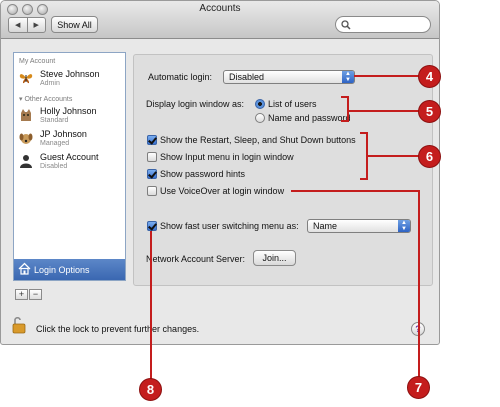  Describe the element at coordinates (24, 268) in the screenshot. I see `house-icon` at that location.